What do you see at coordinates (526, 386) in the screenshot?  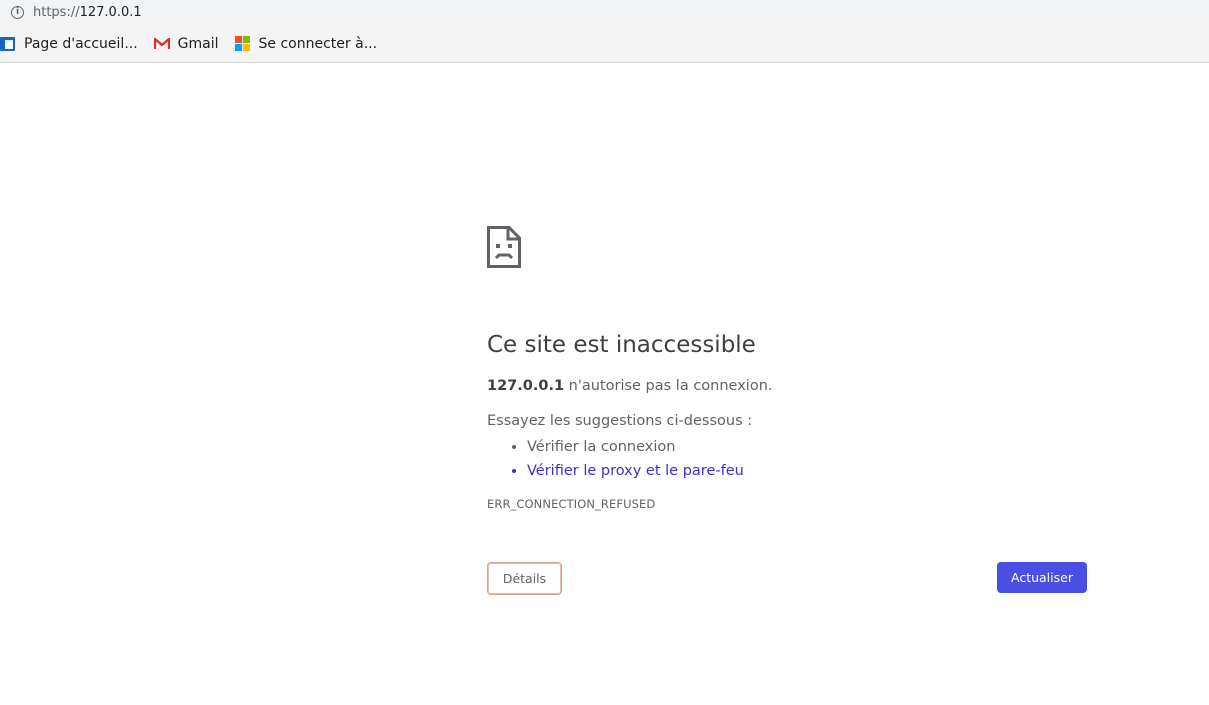 I see `error-host: 127.0.0.1` at bounding box center [526, 386].